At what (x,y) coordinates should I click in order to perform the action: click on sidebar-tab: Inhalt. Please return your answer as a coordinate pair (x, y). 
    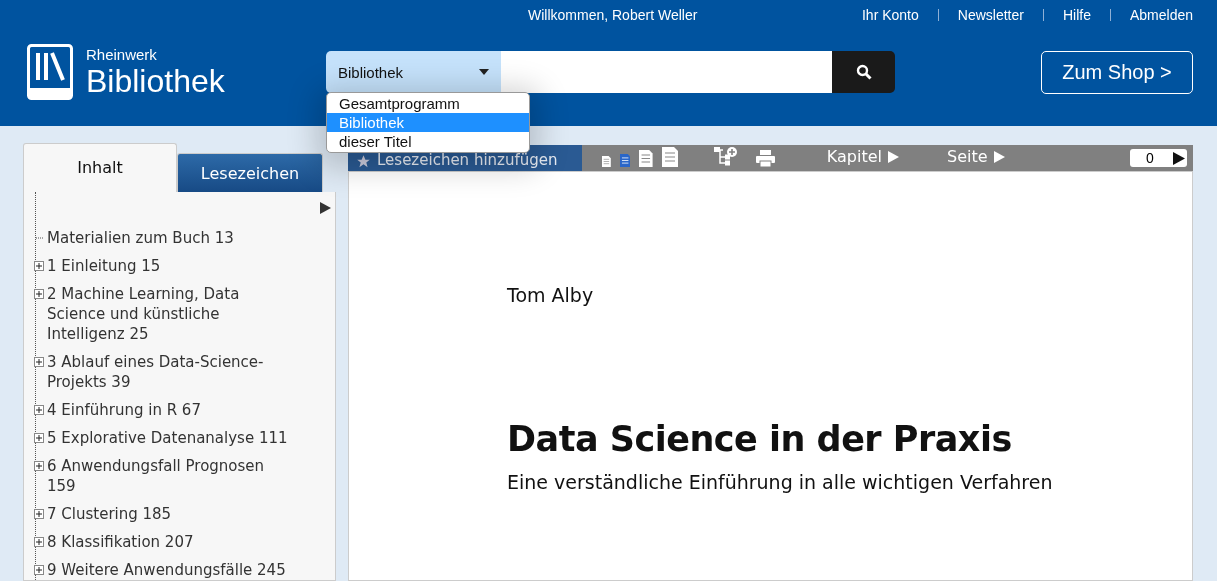
    Looking at the image, I should click on (100, 167).